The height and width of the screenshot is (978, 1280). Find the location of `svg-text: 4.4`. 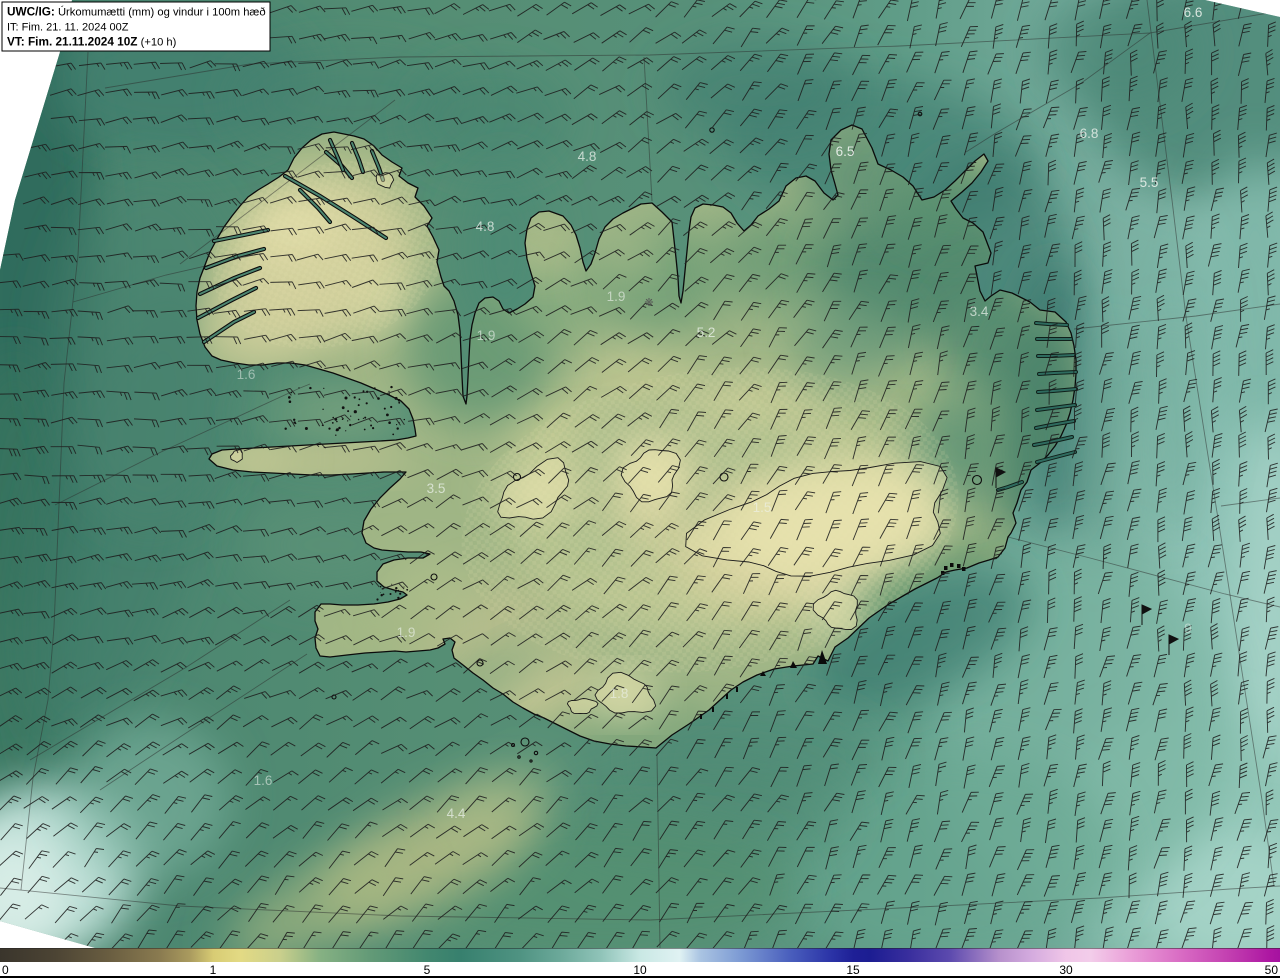

svg-text: 4.4 is located at coordinates (456, 813).